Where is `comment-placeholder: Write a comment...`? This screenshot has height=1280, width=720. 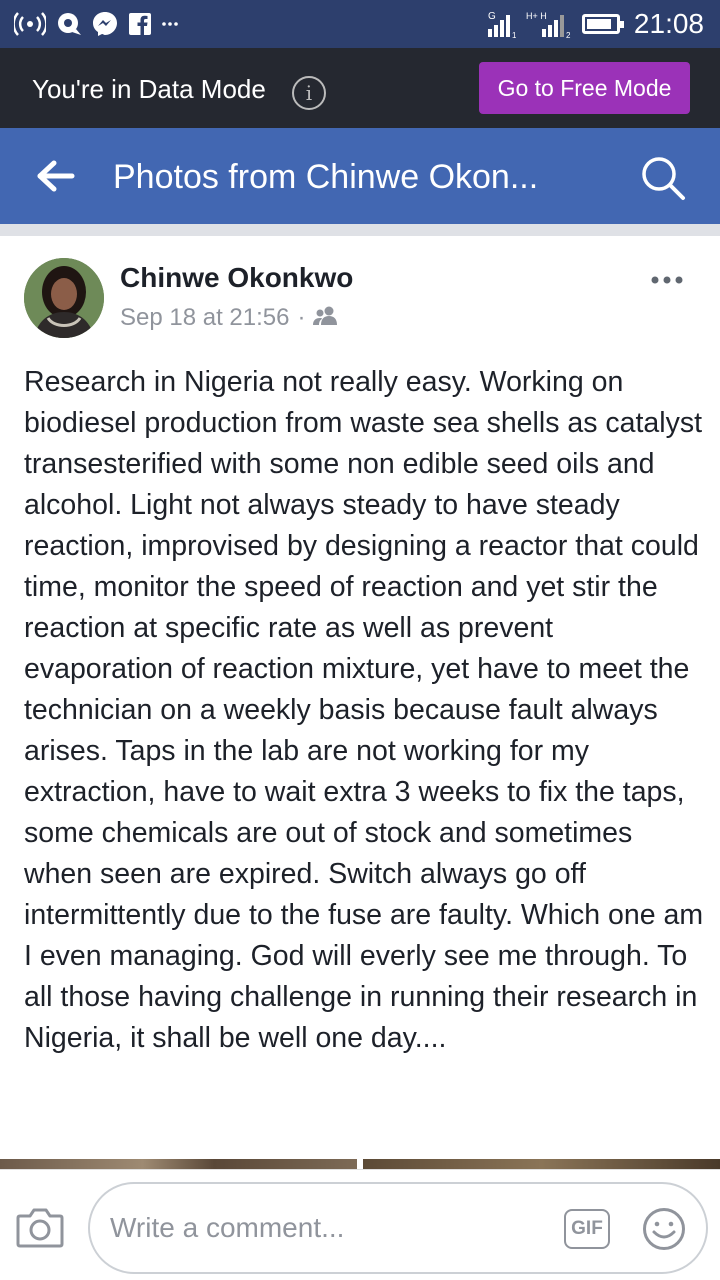 comment-placeholder: Write a comment... is located at coordinates (227, 1227).